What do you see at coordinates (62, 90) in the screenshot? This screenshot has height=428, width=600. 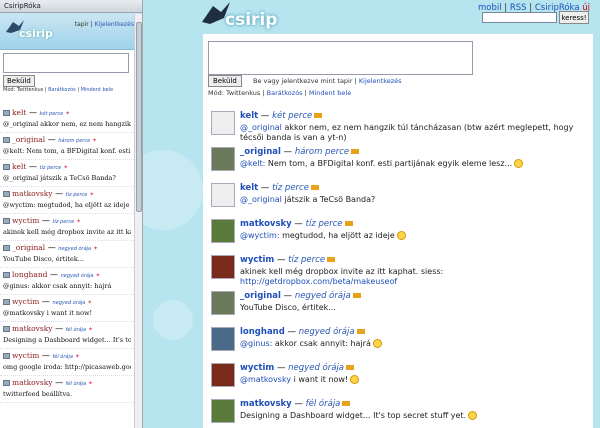 I see `sidebar-mode-friends: Barátkozós` at bounding box center [62, 90].